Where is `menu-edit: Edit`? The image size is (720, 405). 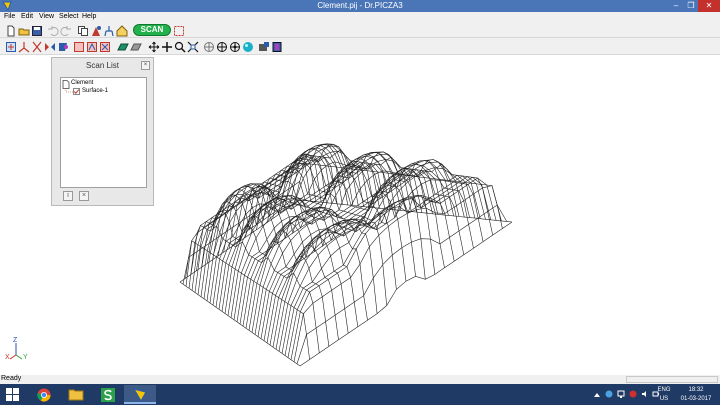
menu-edit: Edit is located at coordinates (27, 16).